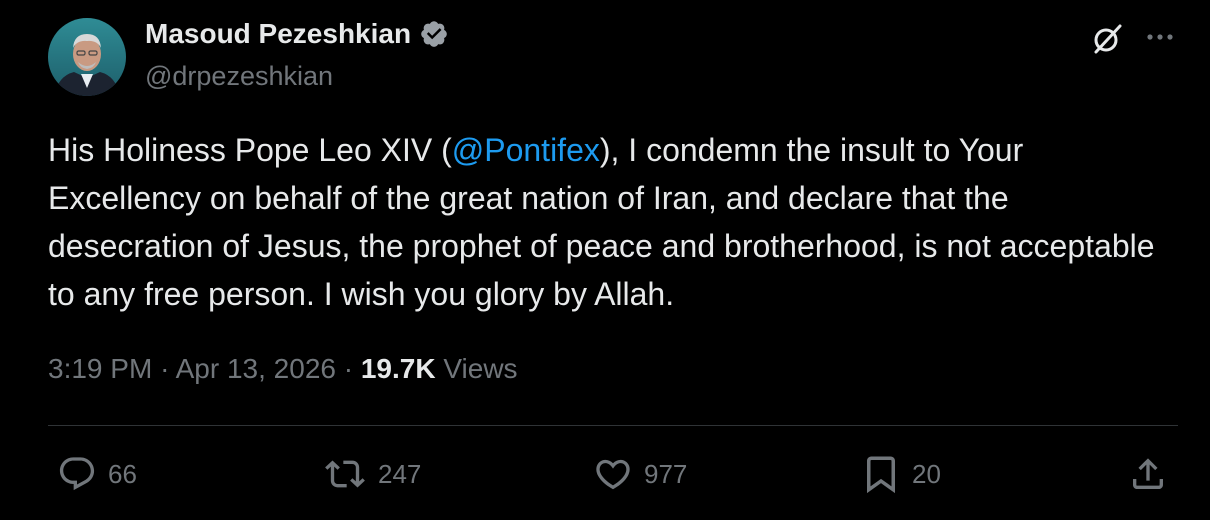 Image resolution: width=1210 pixels, height=520 pixels. I want to click on more-icon, so click(1160, 37).